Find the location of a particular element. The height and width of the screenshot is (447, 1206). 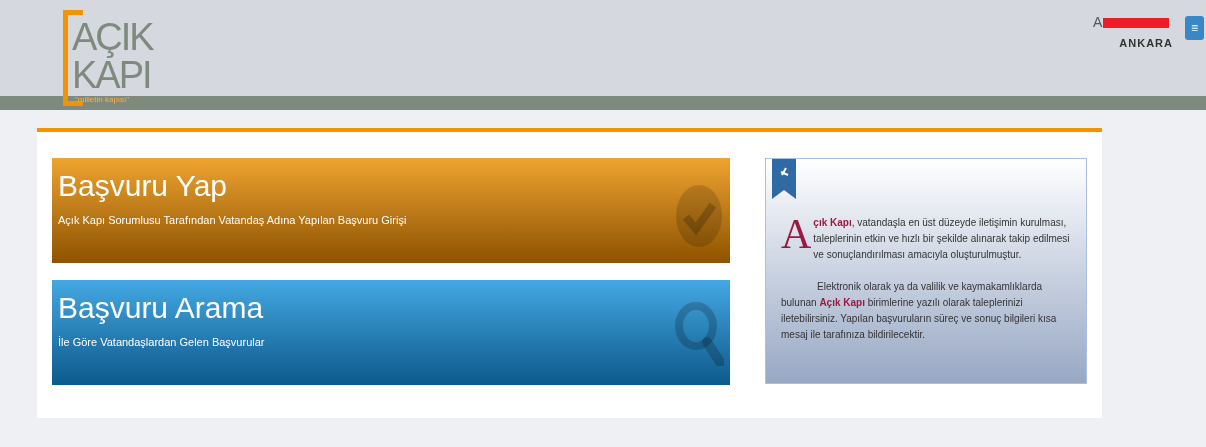

user-city: ANKARA is located at coordinates (1146, 43).